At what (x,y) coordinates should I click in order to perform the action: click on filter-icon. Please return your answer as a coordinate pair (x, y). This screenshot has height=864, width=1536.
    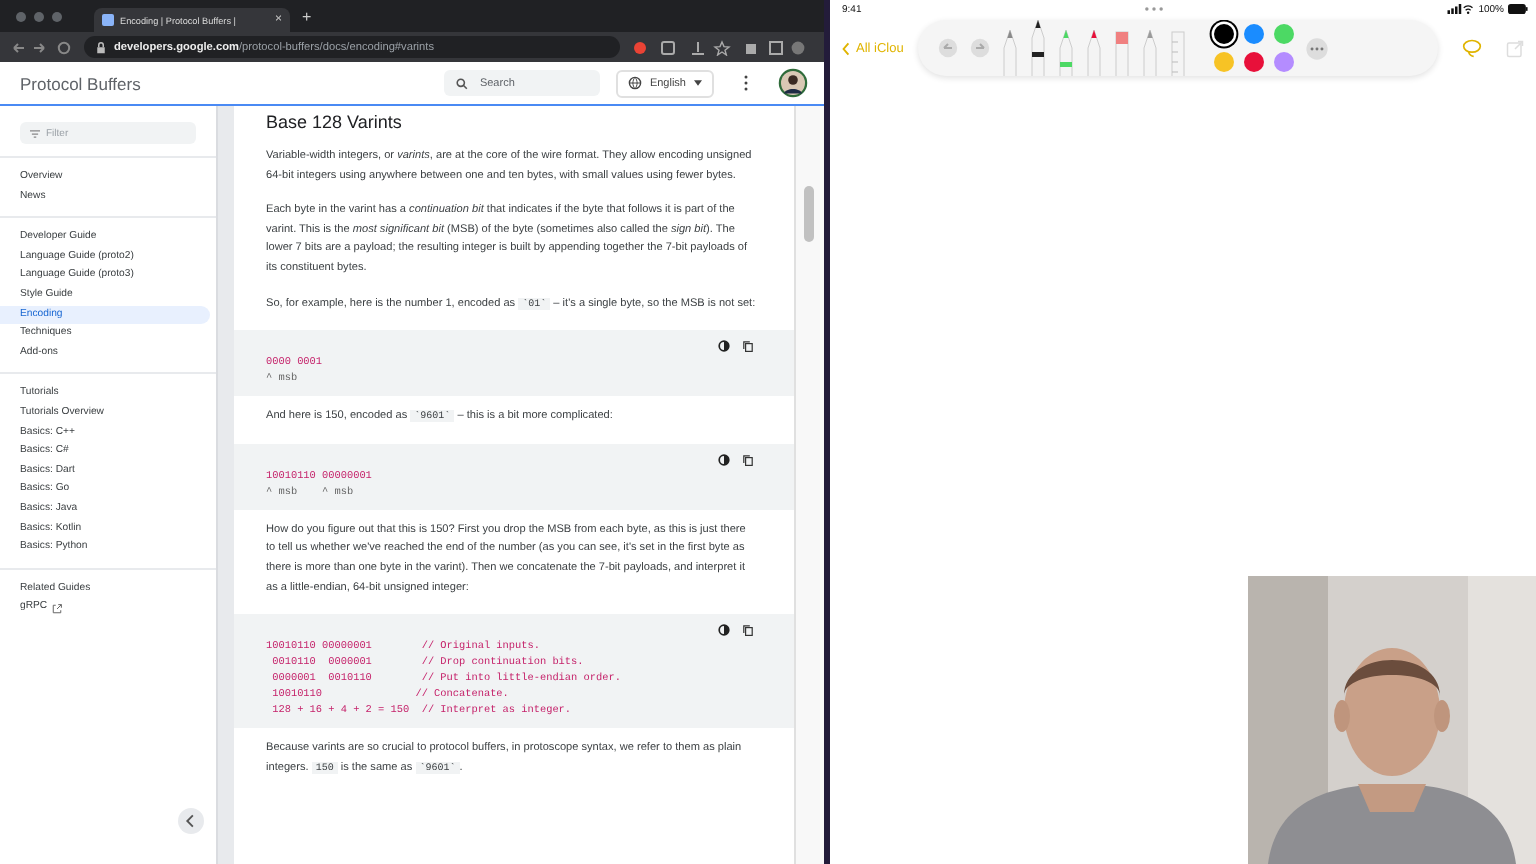
    Looking at the image, I should click on (35, 133).